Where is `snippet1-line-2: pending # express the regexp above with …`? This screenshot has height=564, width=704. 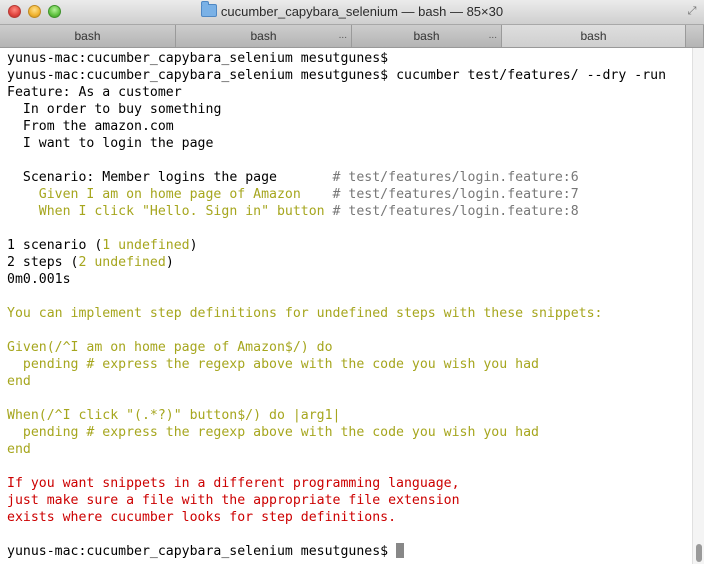
snippet1-line-2: pending # express the regexp above with … is located at coordinates (273, 364).